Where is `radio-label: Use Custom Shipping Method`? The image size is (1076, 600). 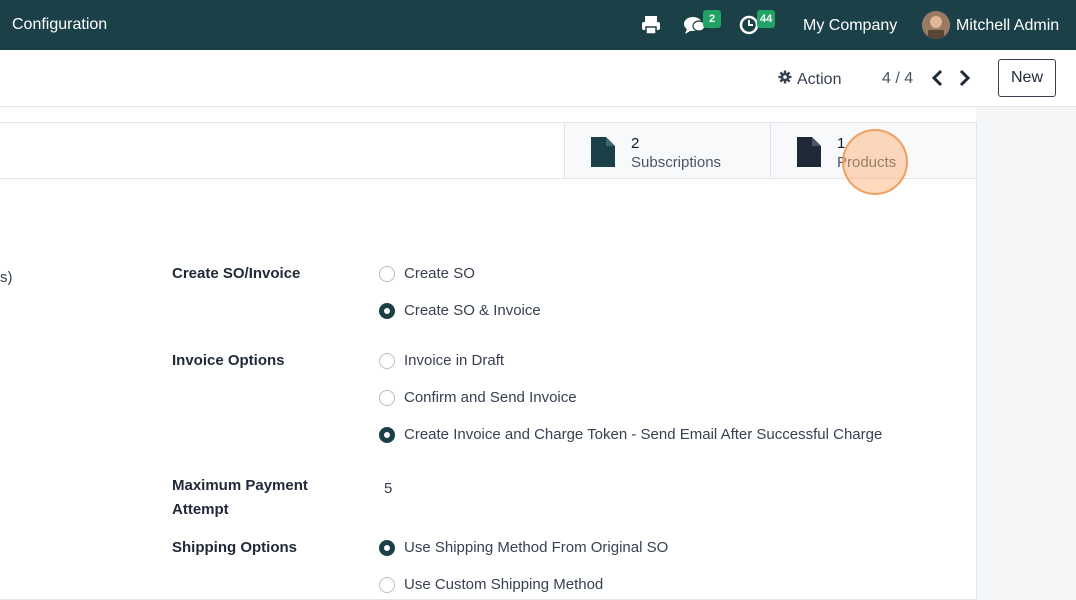
radio-label: Use Custom Shipping Method is located at coordinates (504, 584).